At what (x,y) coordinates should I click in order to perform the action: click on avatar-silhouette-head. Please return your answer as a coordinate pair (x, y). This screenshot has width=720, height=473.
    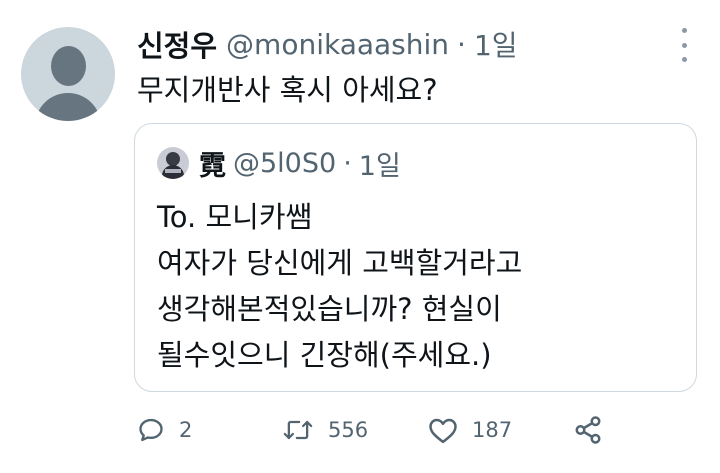
    Looking at the image, I should click on (68, 66).